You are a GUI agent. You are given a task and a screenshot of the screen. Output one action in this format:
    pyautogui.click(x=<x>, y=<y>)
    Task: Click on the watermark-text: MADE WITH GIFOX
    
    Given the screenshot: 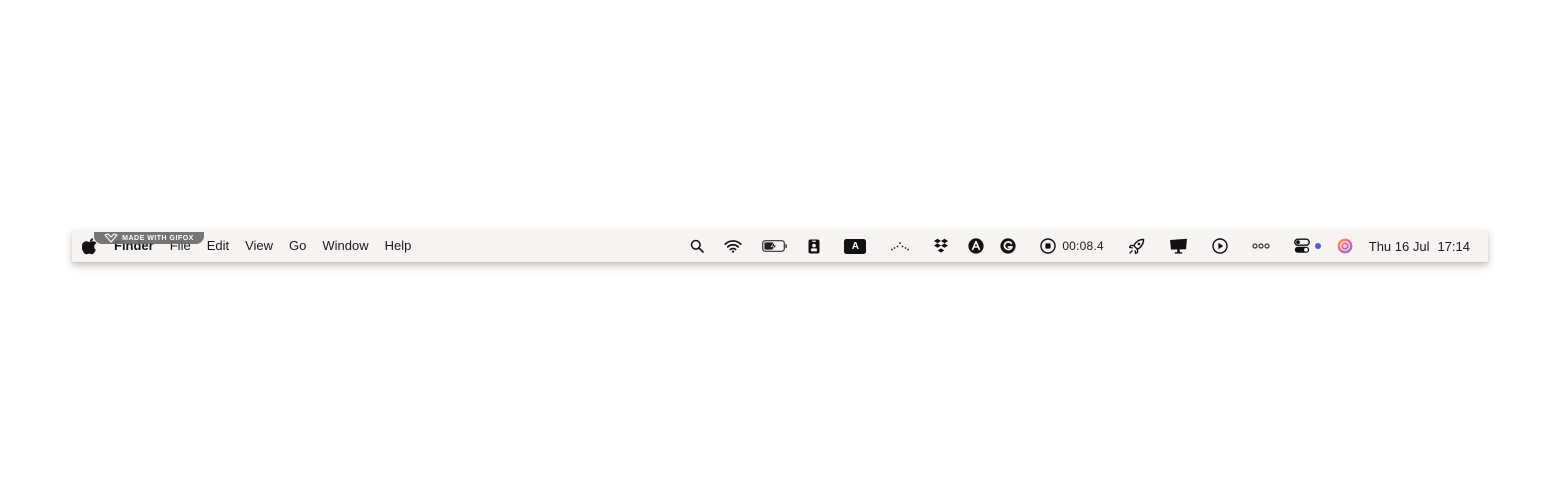 What is the action you would take?
    pyautogui.click(x=158, y=238)
    